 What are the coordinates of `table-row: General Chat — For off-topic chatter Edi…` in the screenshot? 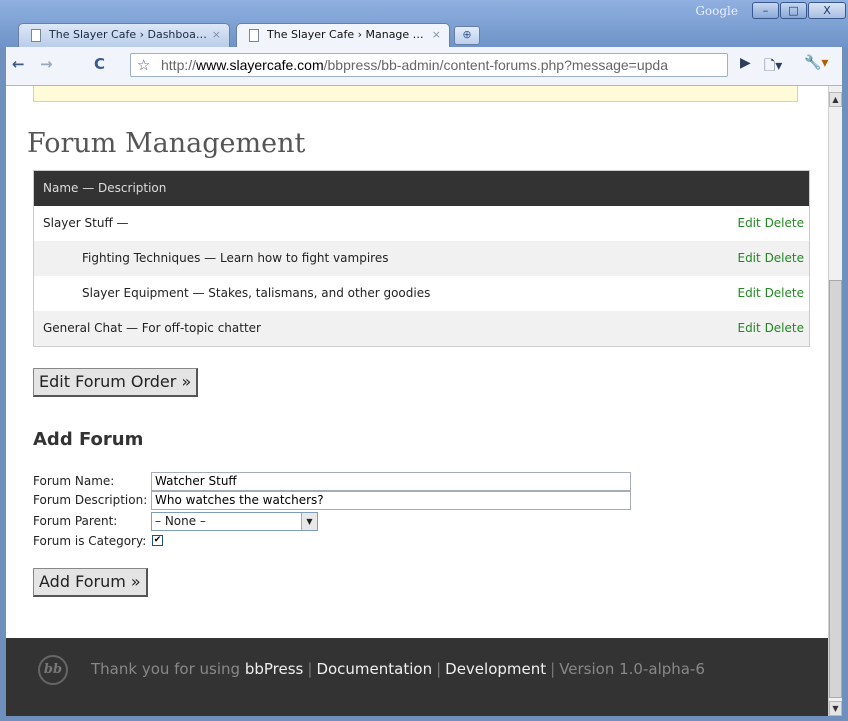 It's located at (421, 328).